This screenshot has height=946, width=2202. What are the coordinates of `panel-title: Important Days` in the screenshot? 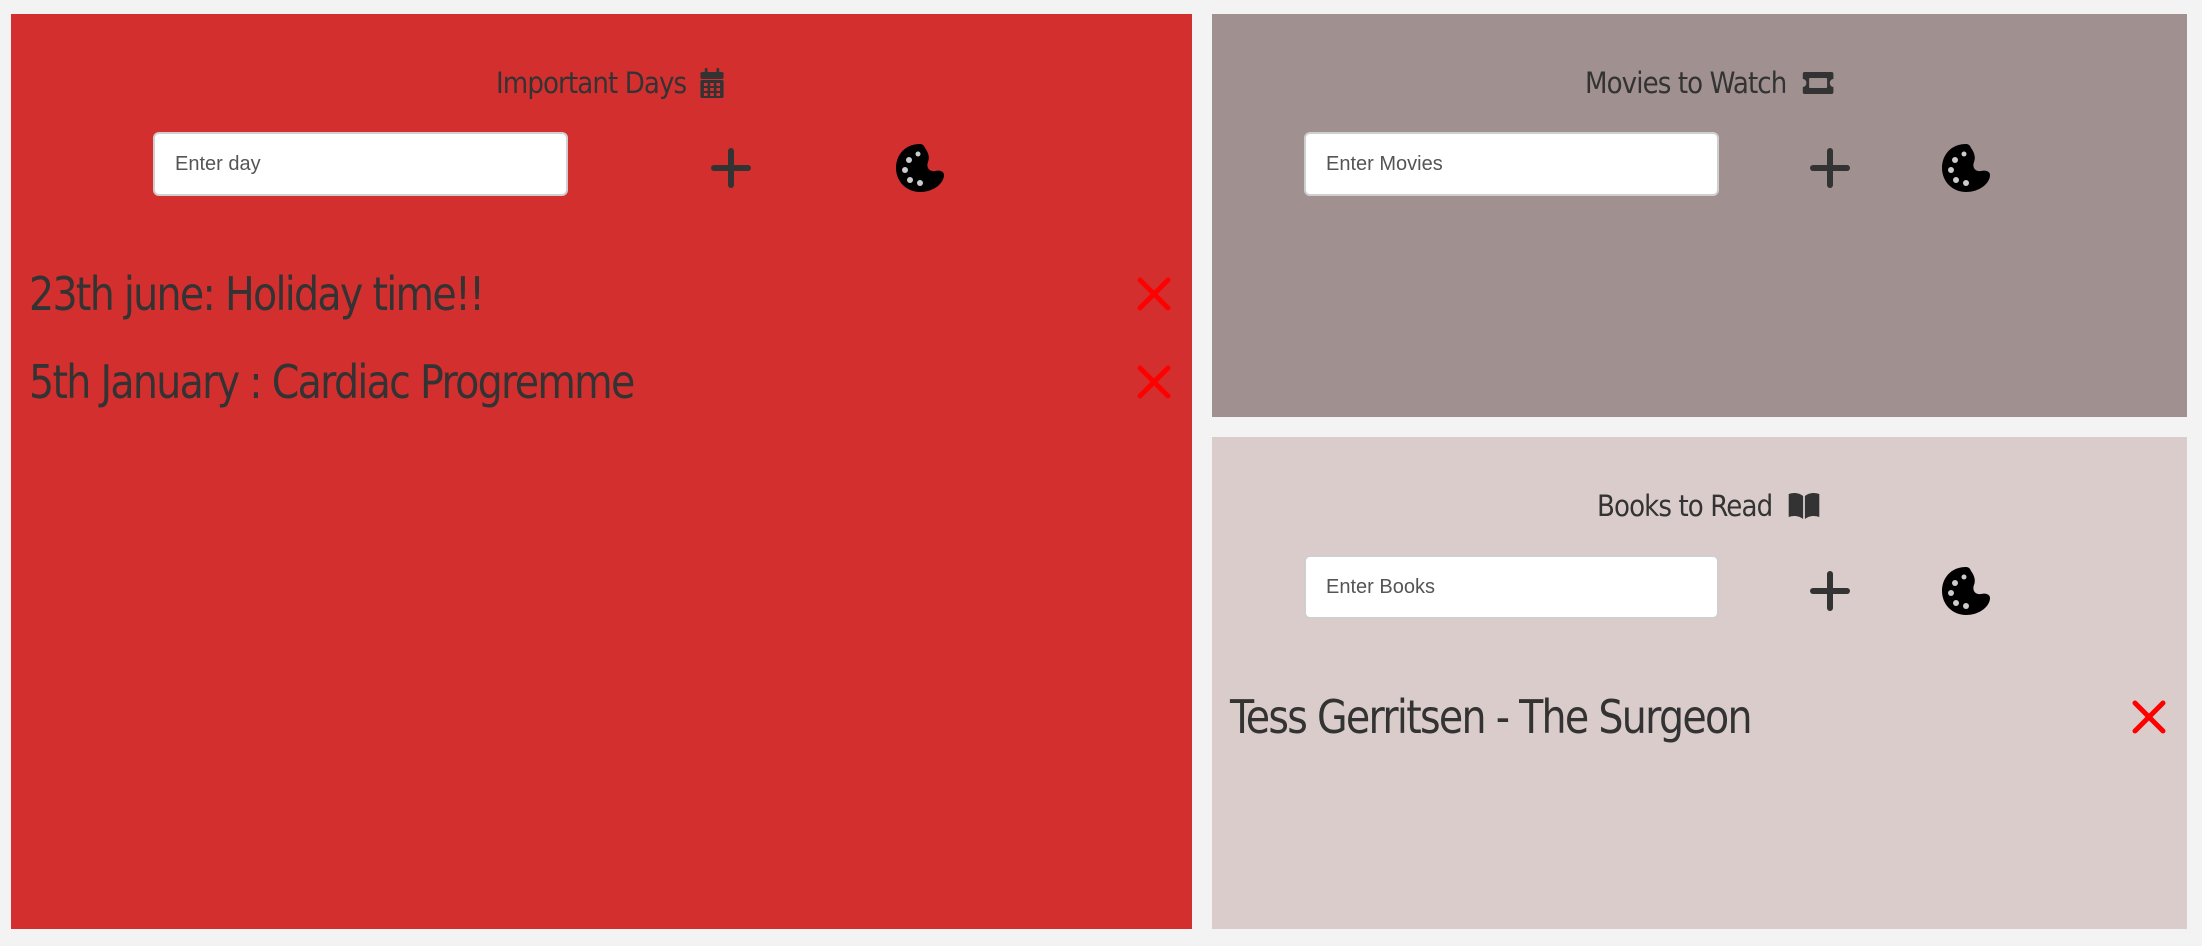 It's located at (591, 83).